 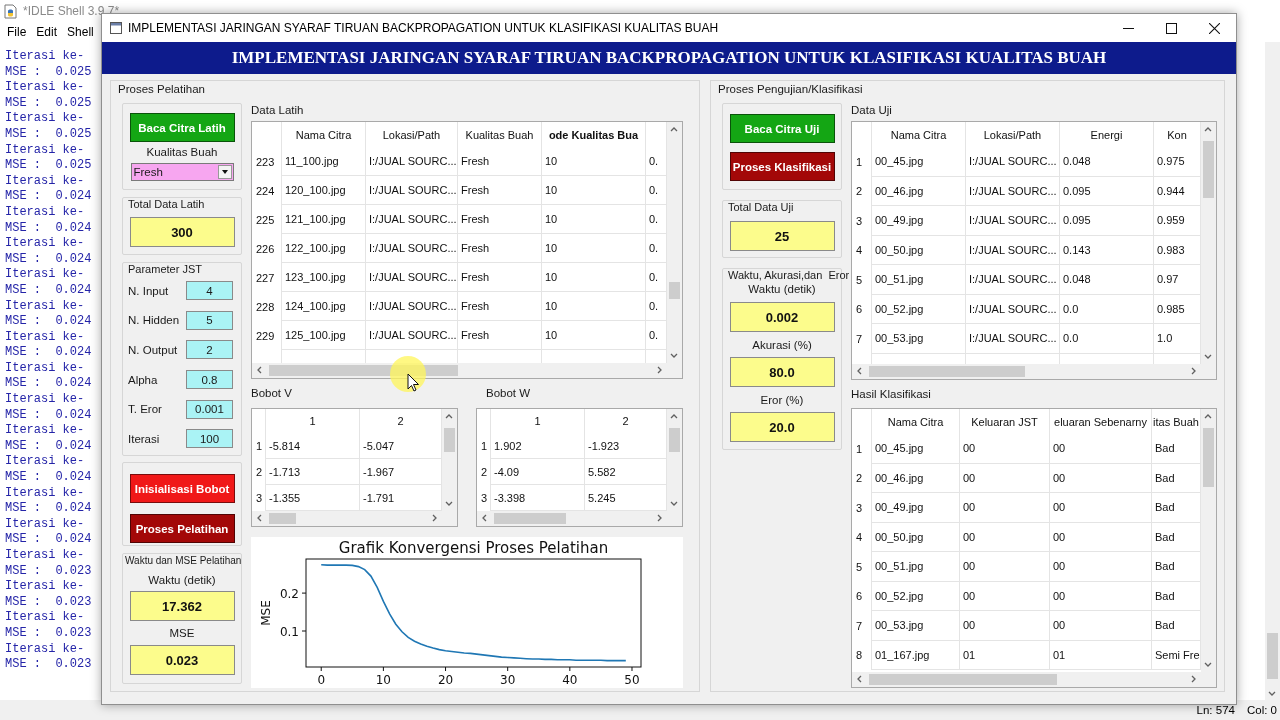 What do you see at coordinates (324, 248) in the screenshot?
I see `table-cell: 122_100.jpg` at bounding box center [324, 248].